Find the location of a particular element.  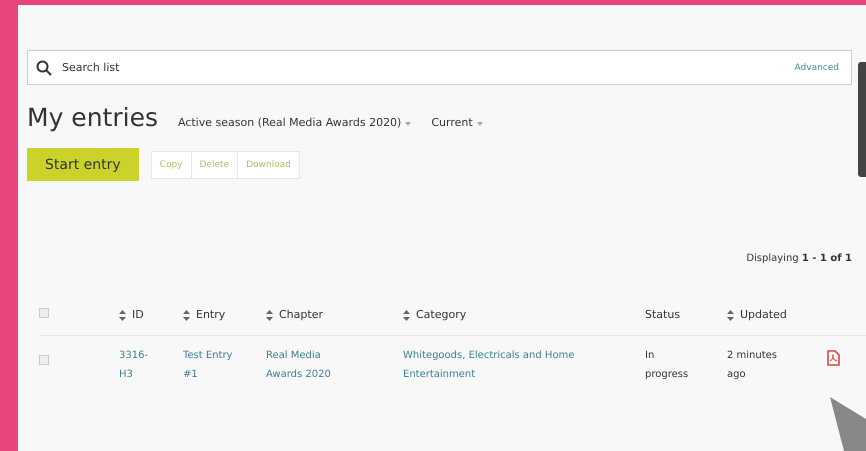

pagination-info: Displaying 1 - 1 of 1 is located at coordinates (798, 258).